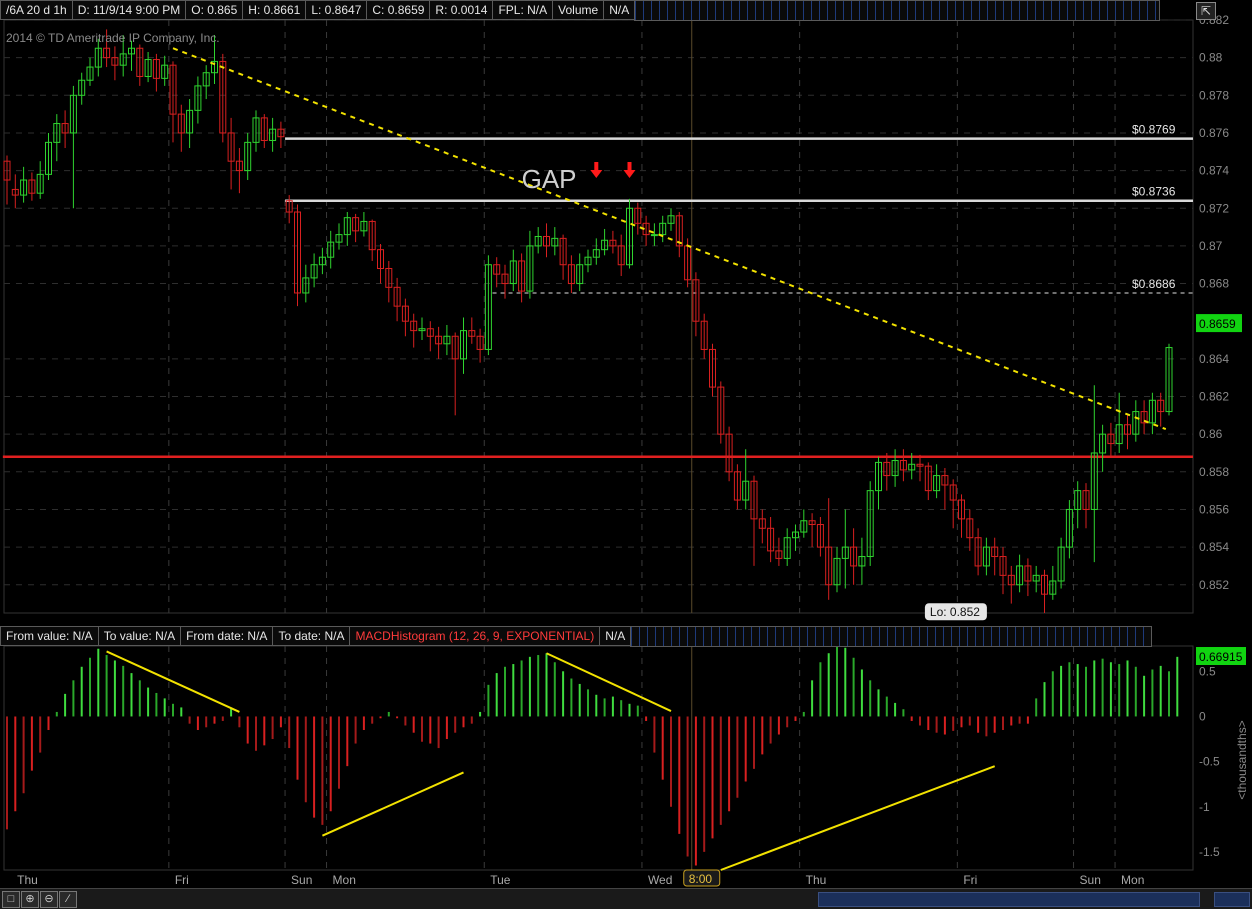 The width and height of the screenshot is (1252, 909). Describe the element at coordinates (1209, 762) in the screenshot. I see `macd-tick-label: -0.5` at that location.